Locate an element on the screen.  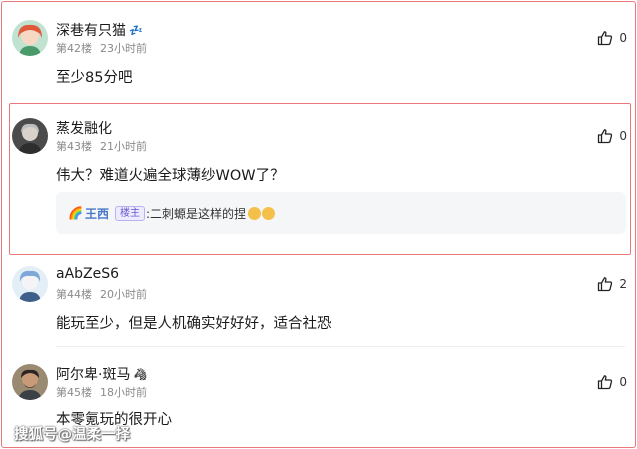
username: aAbZeS6 is located at coordinates (87, 274).